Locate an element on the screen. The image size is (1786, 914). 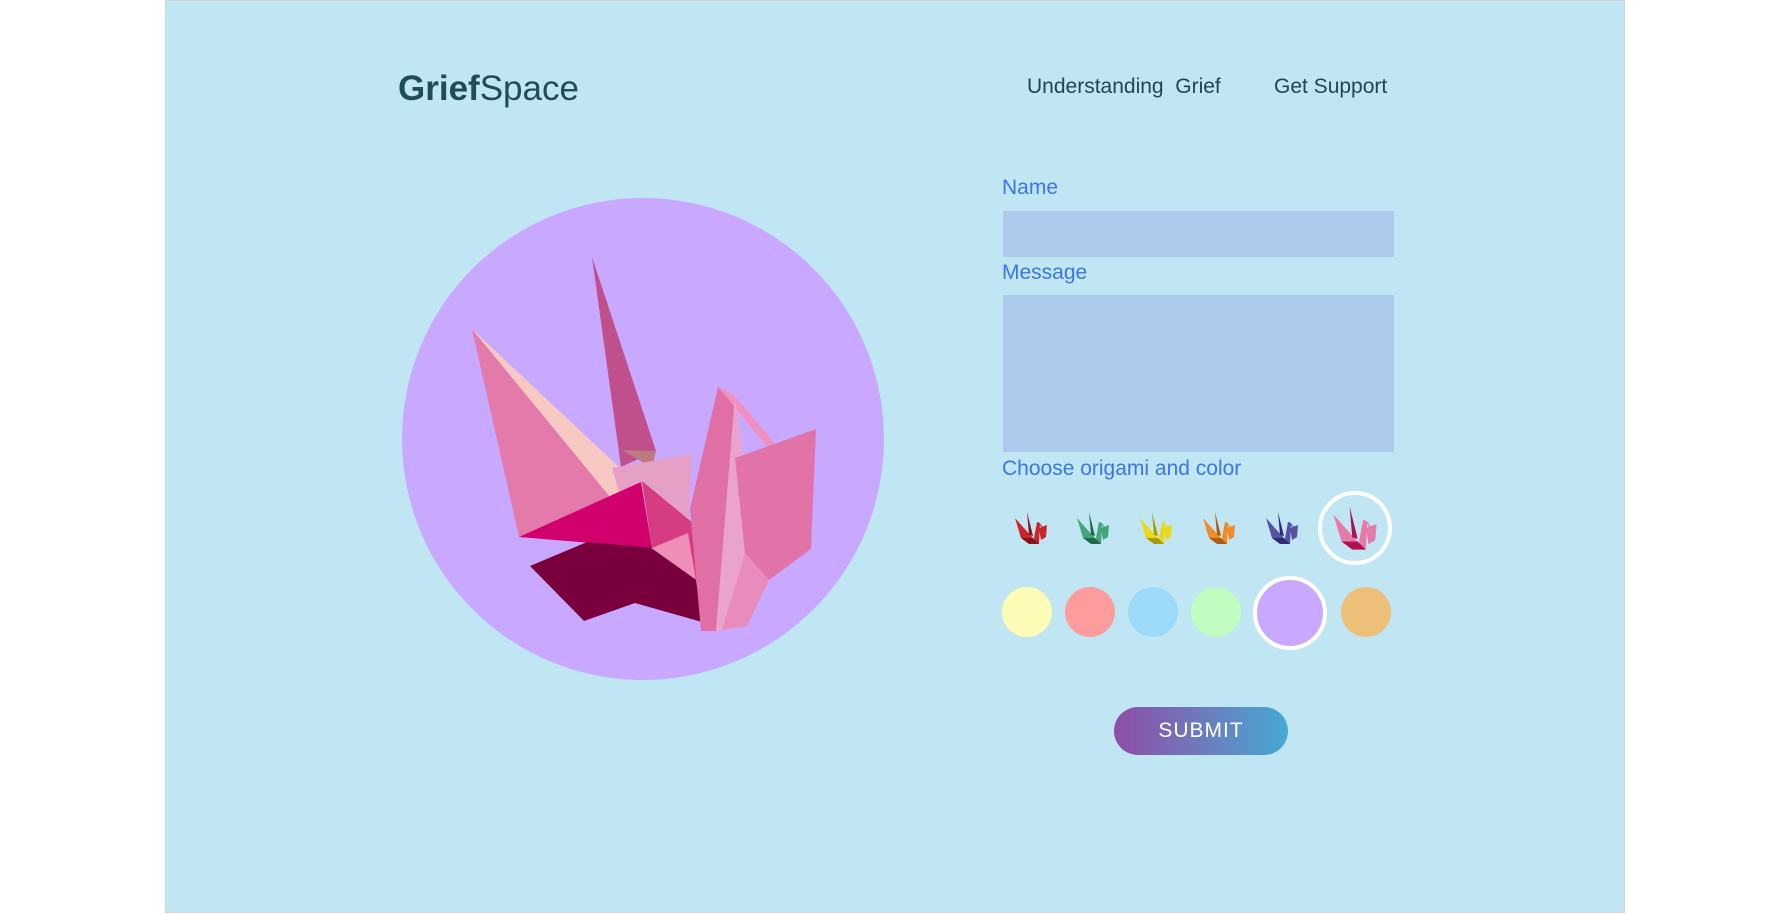
origami-option-indigo is located at coordinates (1282, 528).